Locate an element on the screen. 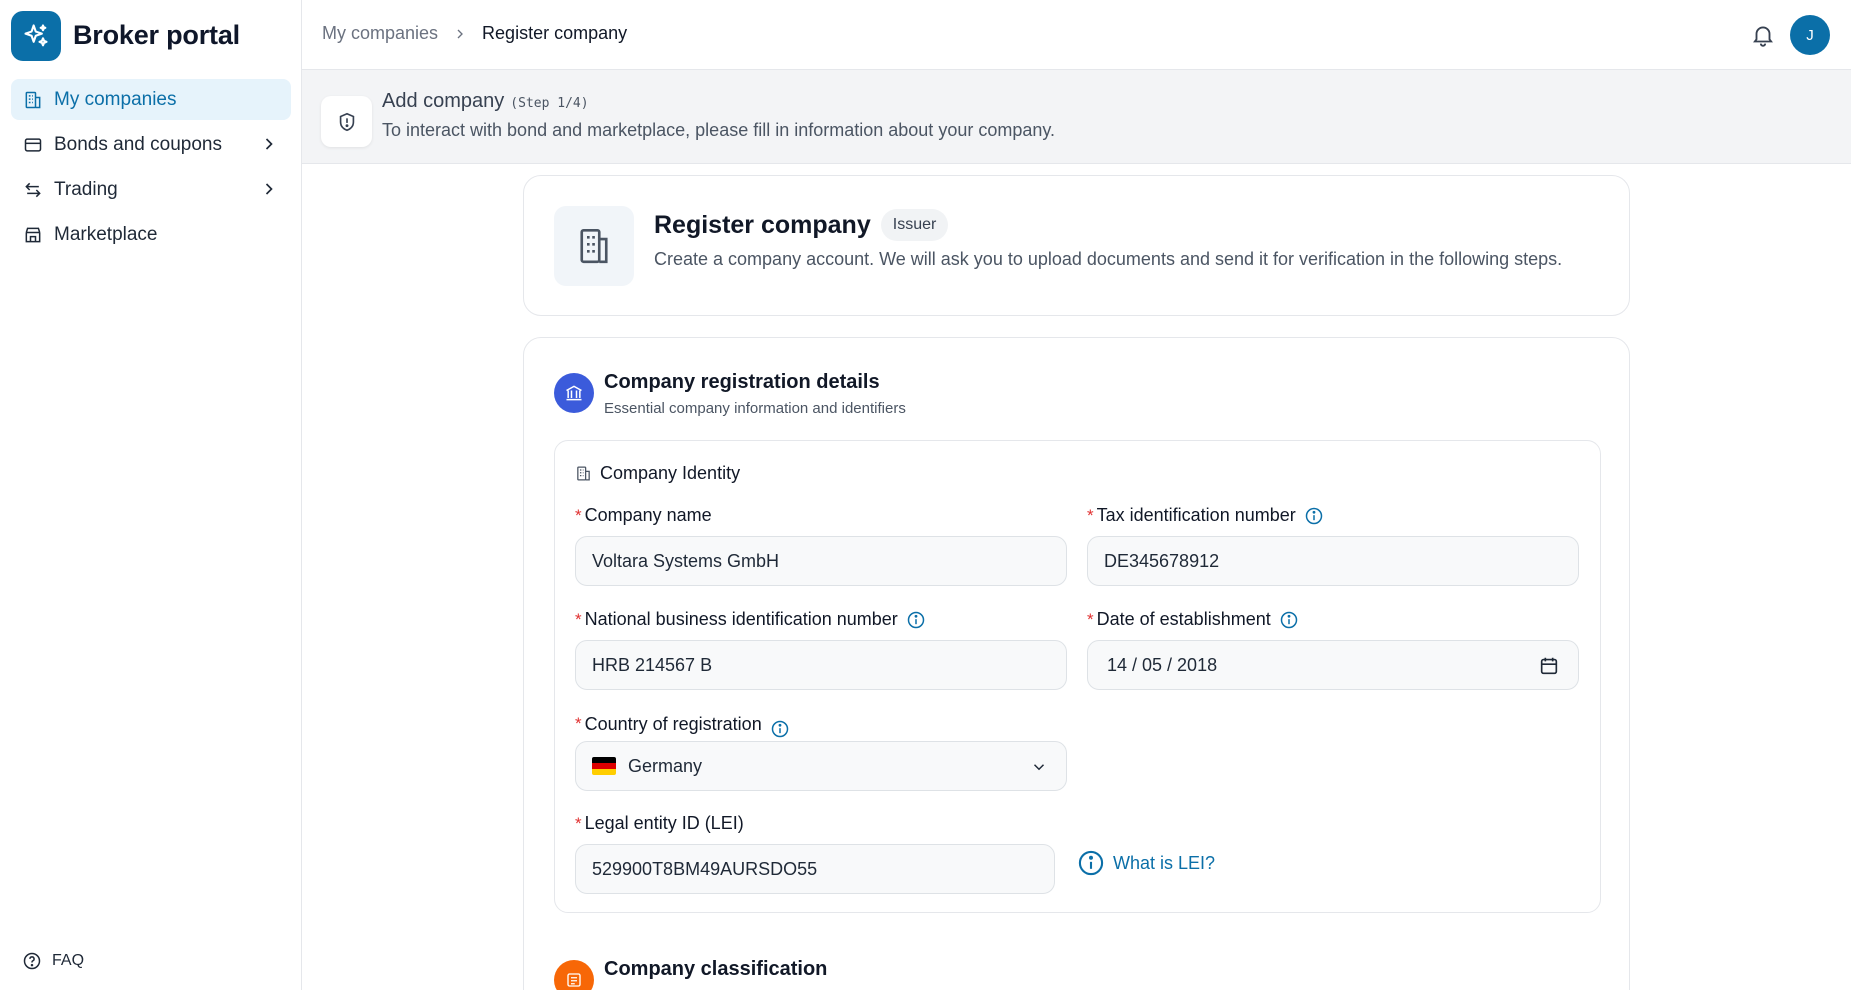 This screenshot has height=990, width=1851. sidebar-item-marketplace: Marketplace is located at coordinates (151, 234).